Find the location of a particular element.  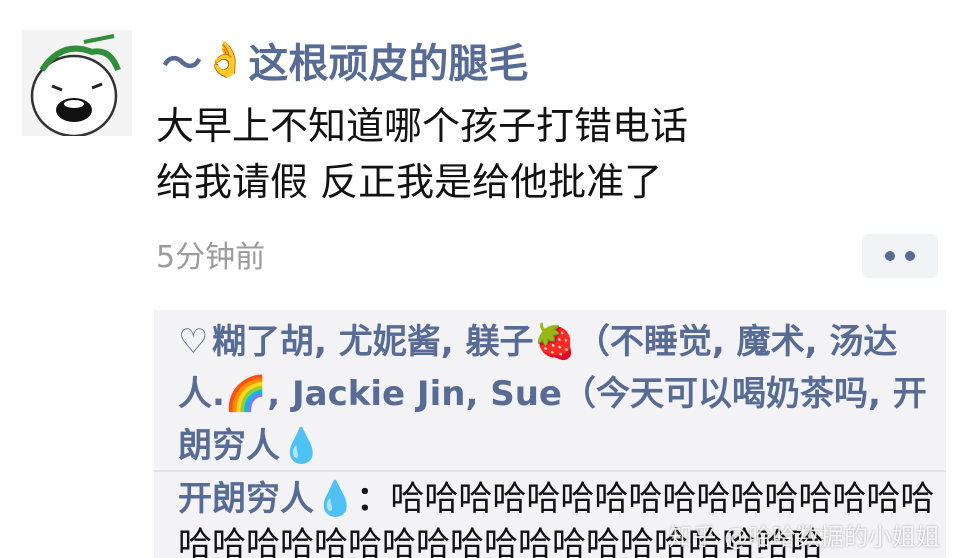

avatar is located at coordinates (77, 83).